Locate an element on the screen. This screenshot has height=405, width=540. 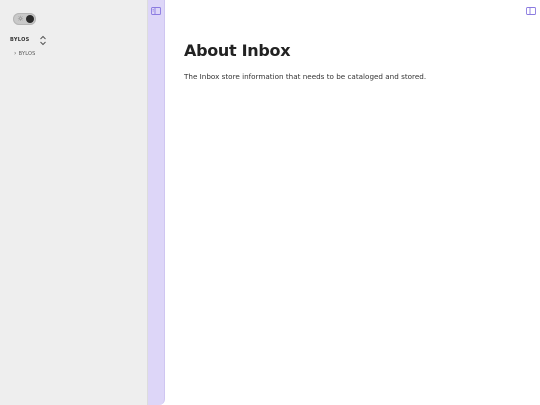
tree-item-label: BYLOS is located at coordinates (27, 54).